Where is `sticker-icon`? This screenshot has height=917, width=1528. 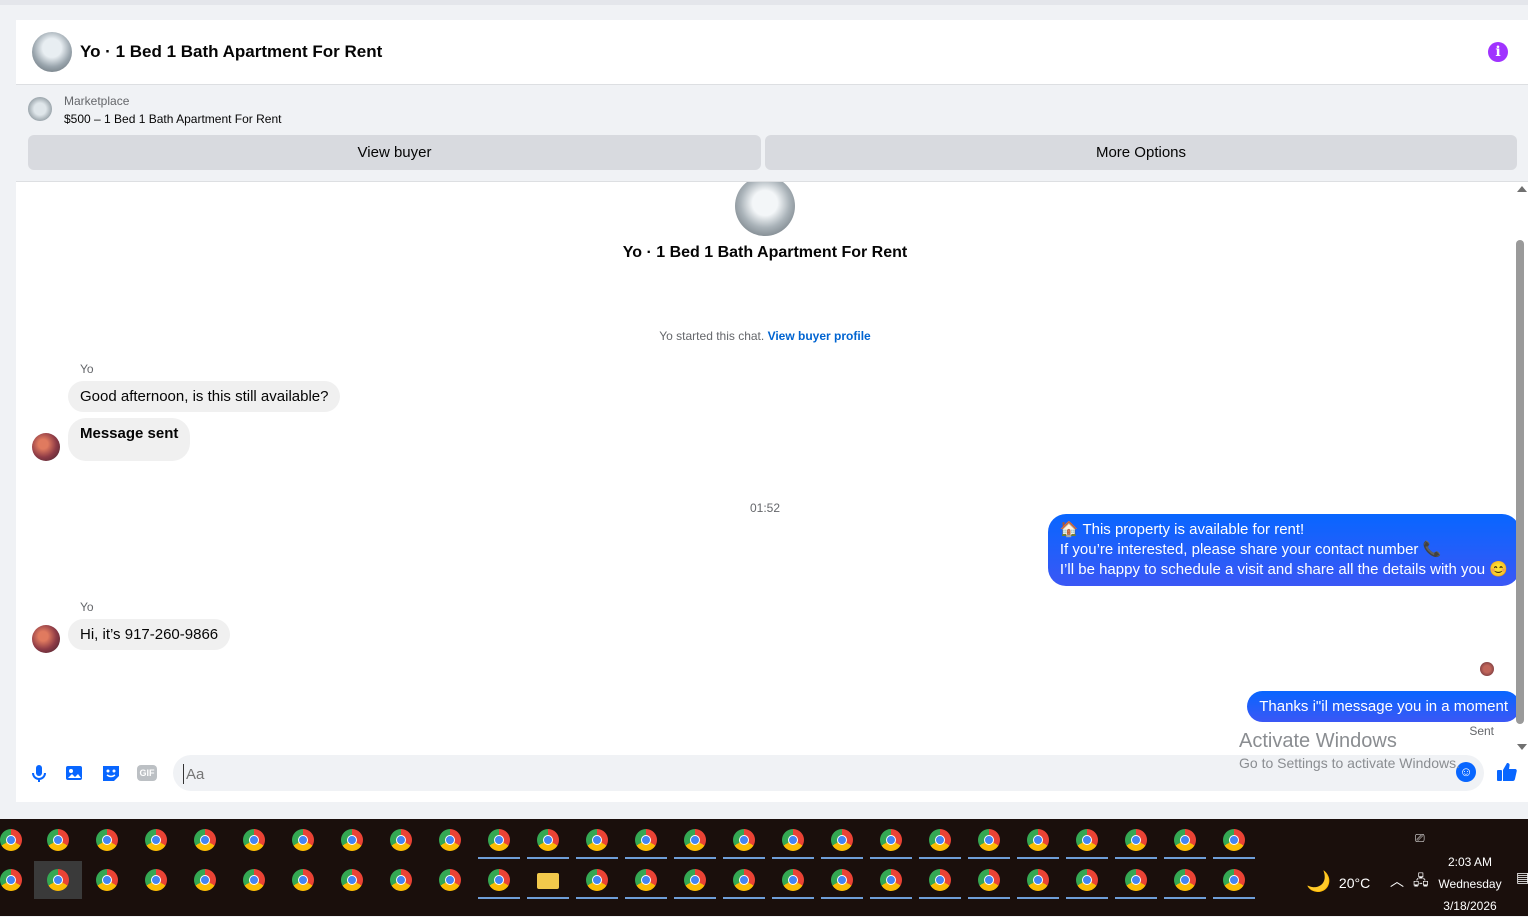
sticker-icon is located at coordinates (111, 773).